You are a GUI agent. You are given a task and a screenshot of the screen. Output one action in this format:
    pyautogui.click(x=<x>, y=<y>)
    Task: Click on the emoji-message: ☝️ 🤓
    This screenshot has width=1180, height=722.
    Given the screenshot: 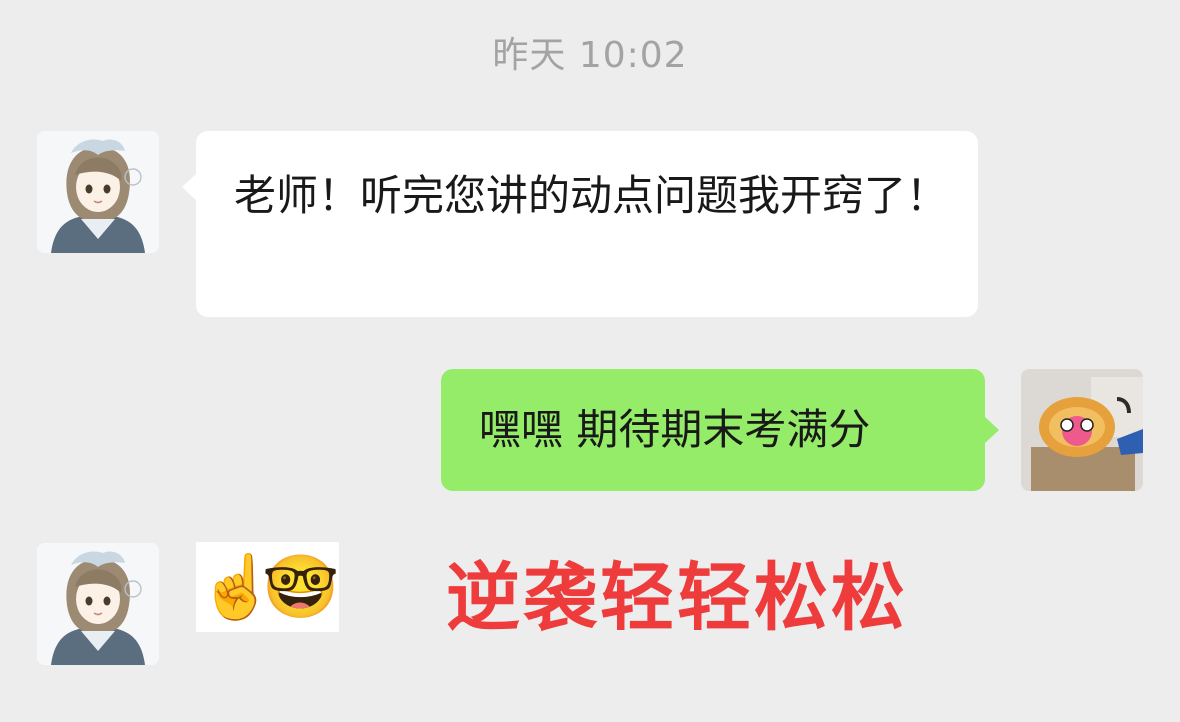 What is the action you would take?
    pyautogui.click(x=267, y=587)
    